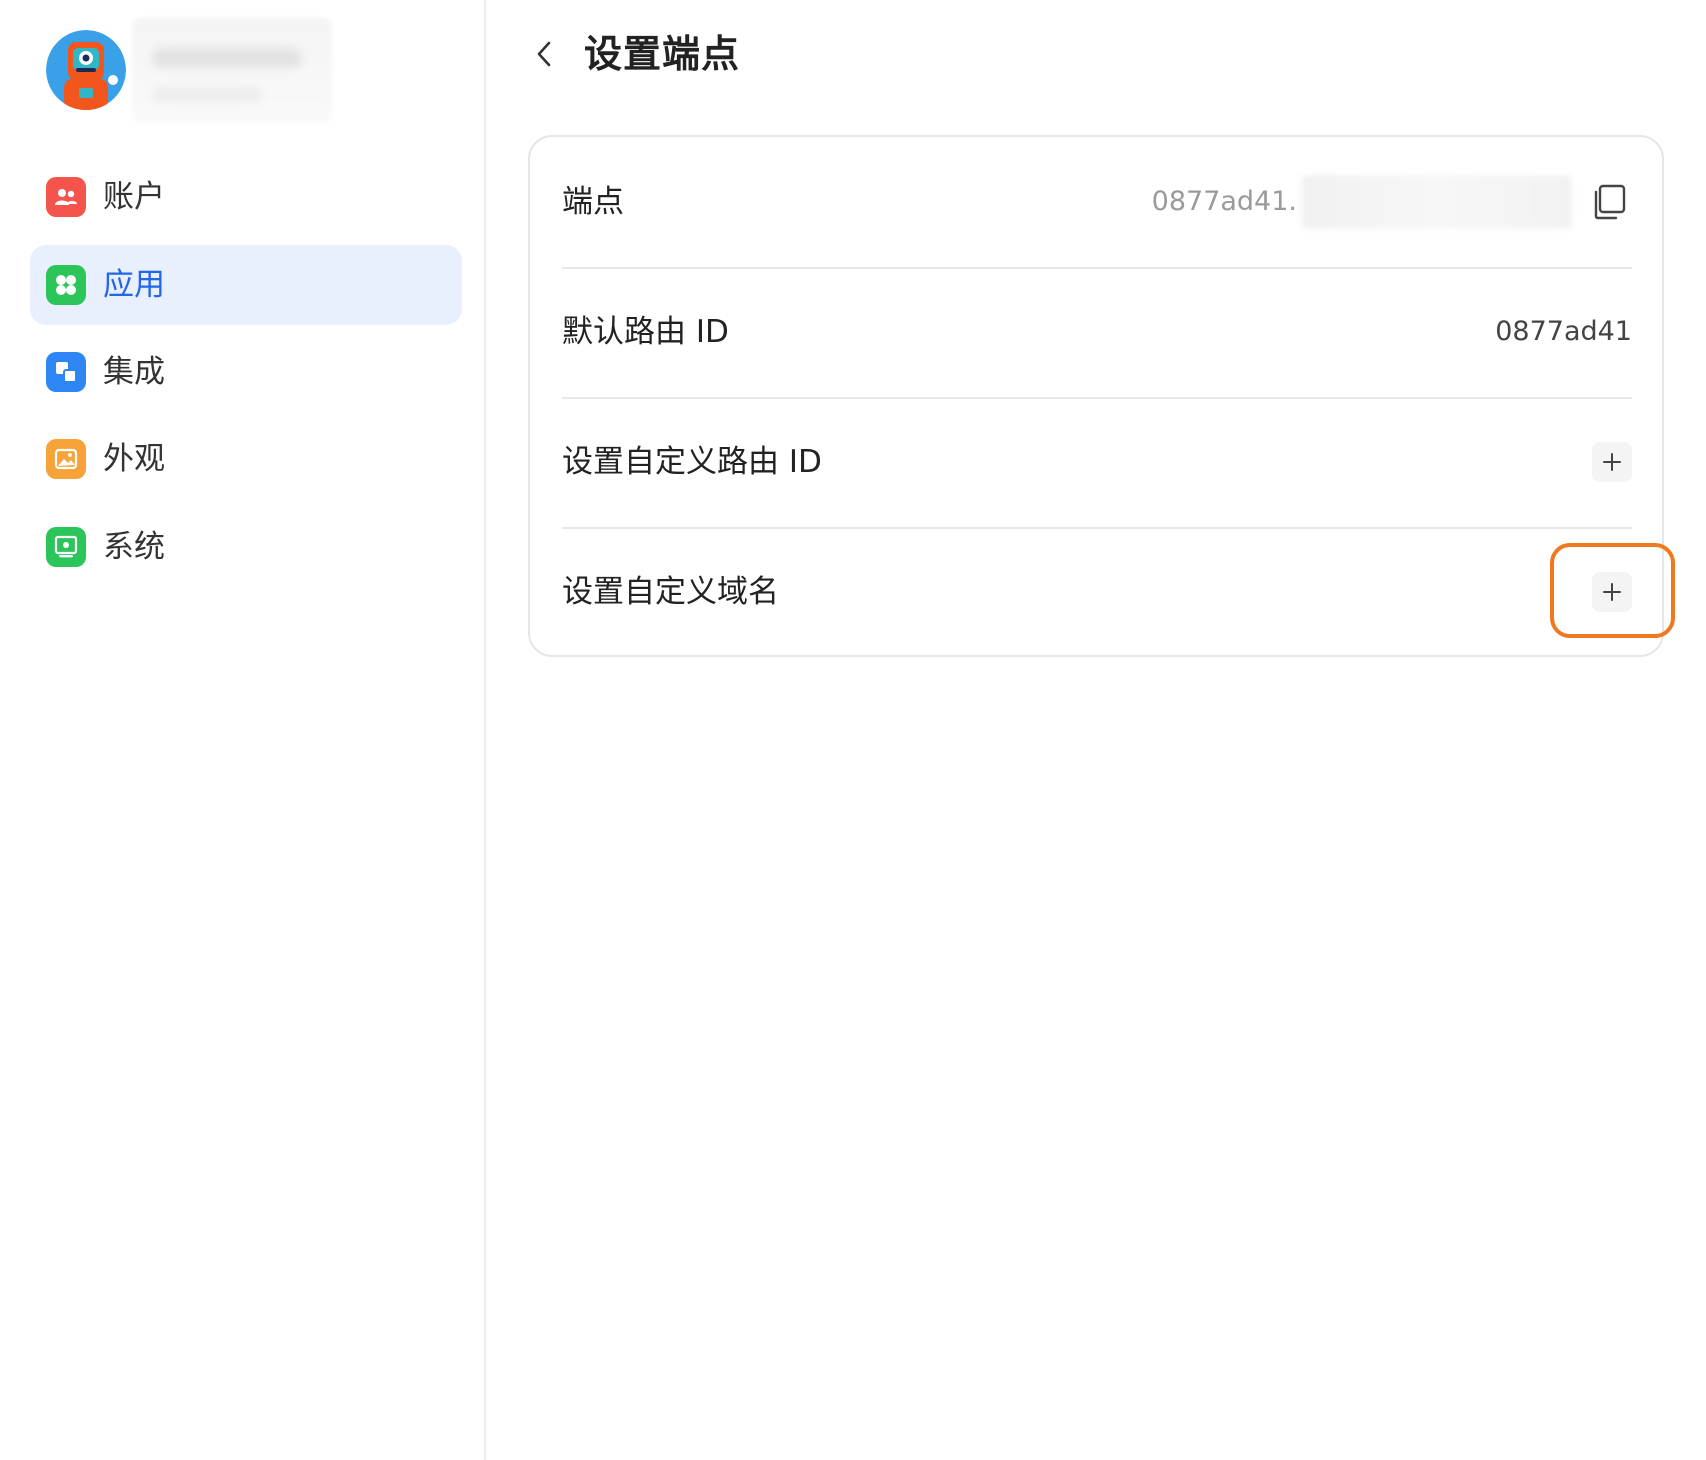 The image size is (1706, 1460). What do you see at coordinates (1437, 202) in the screenshot?
I see `blurred-endpoint-value` at bounding box center [1437, 202].